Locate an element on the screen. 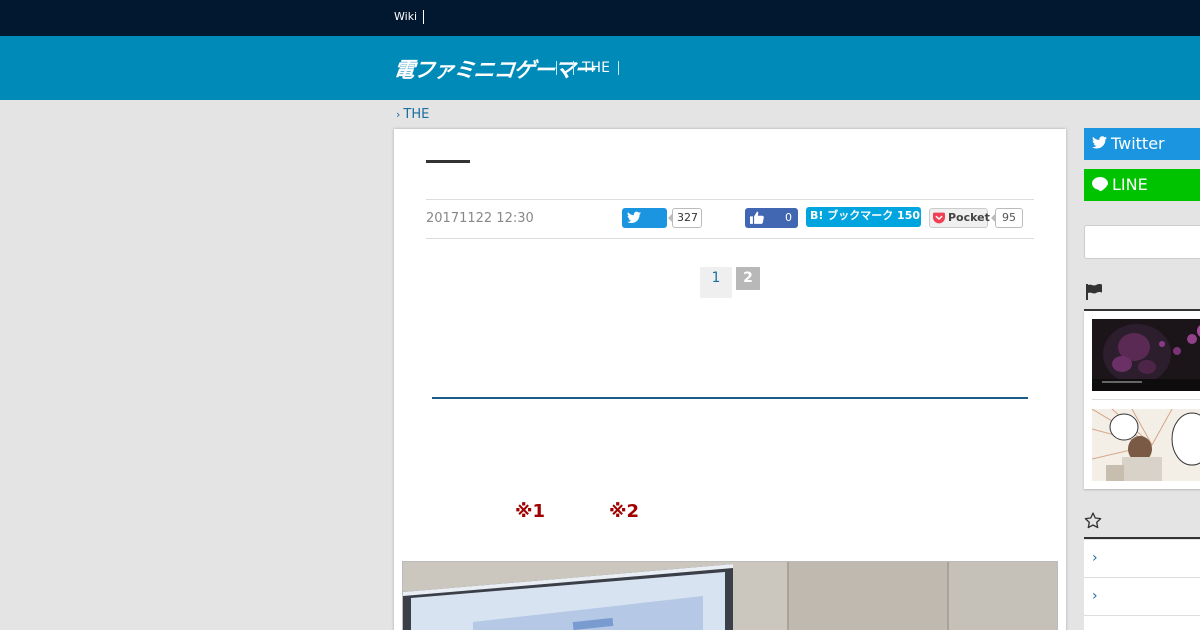 This screenshot has height=630, width=1200. tweet-count: 327 is located at coordinates (685, 218).